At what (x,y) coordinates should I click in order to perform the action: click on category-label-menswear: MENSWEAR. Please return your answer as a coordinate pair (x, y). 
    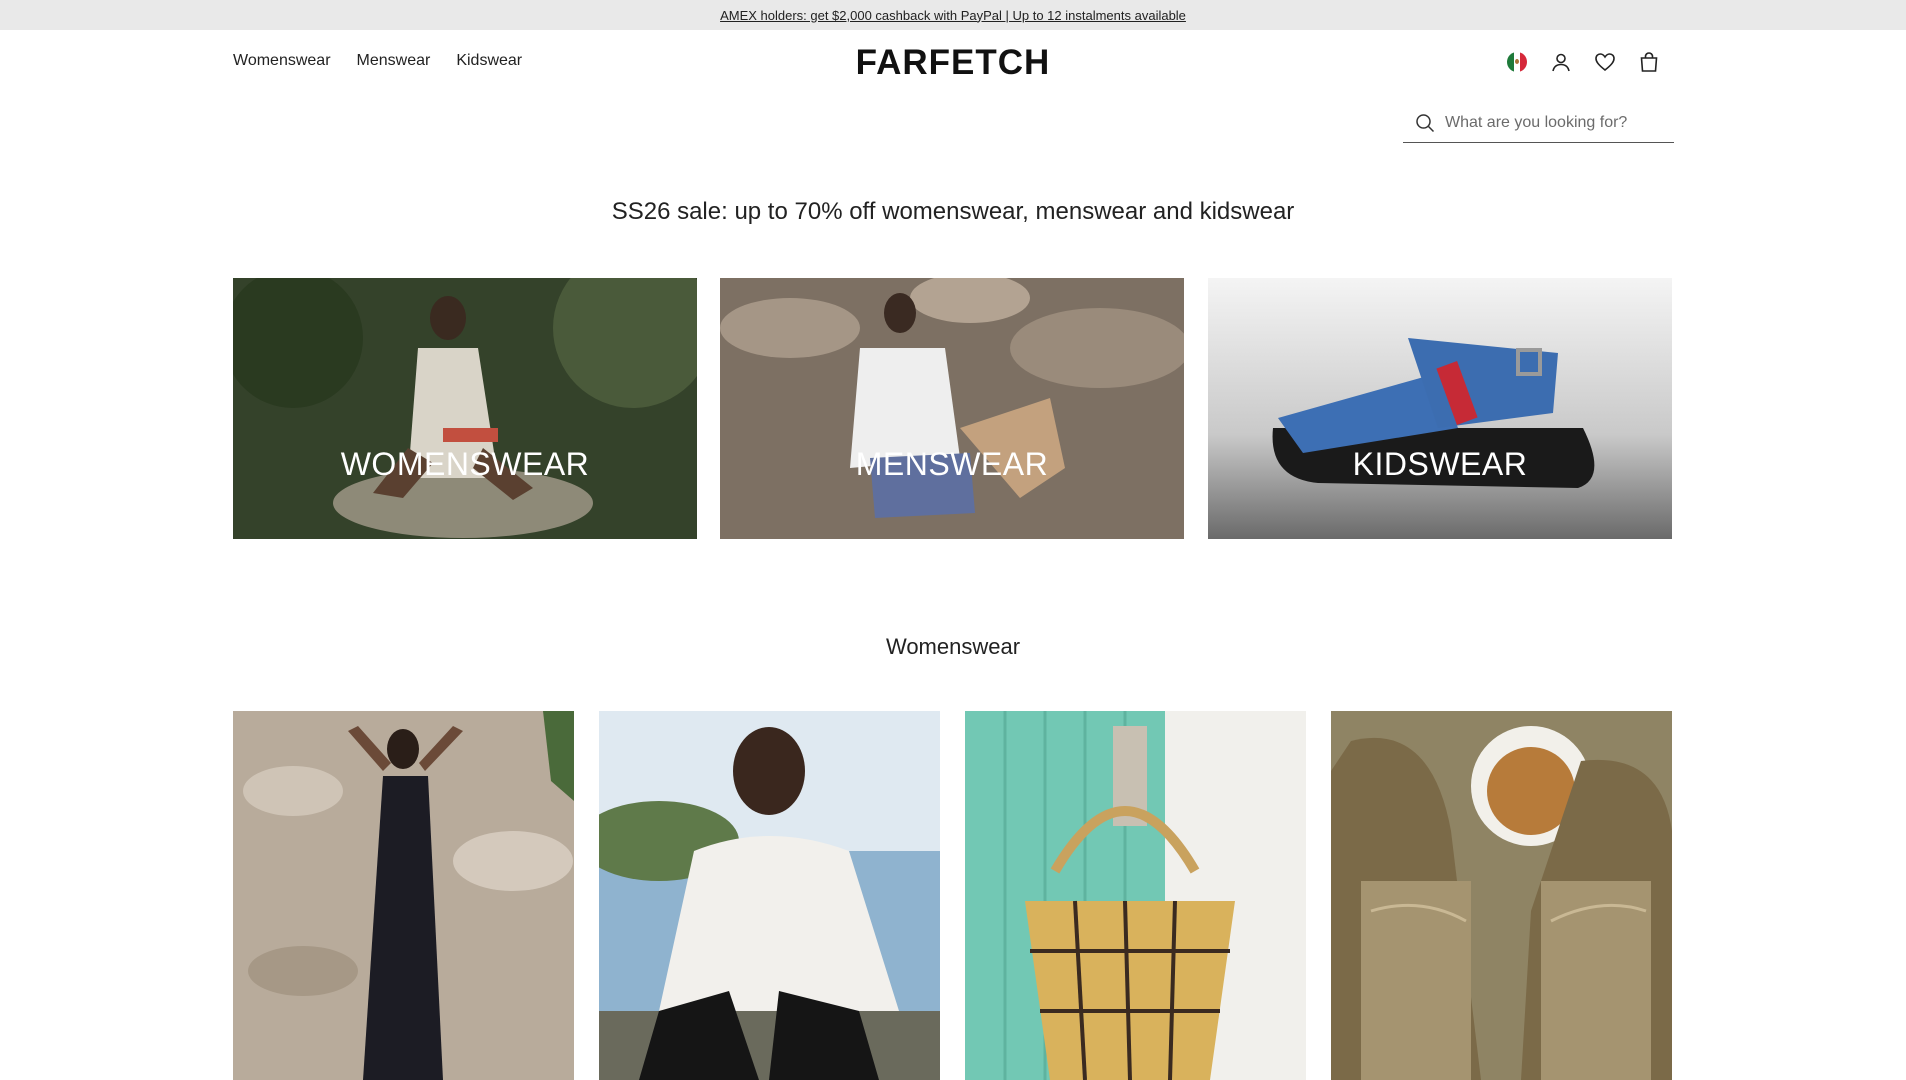
    Looking at the image, I should click on (952, 464).